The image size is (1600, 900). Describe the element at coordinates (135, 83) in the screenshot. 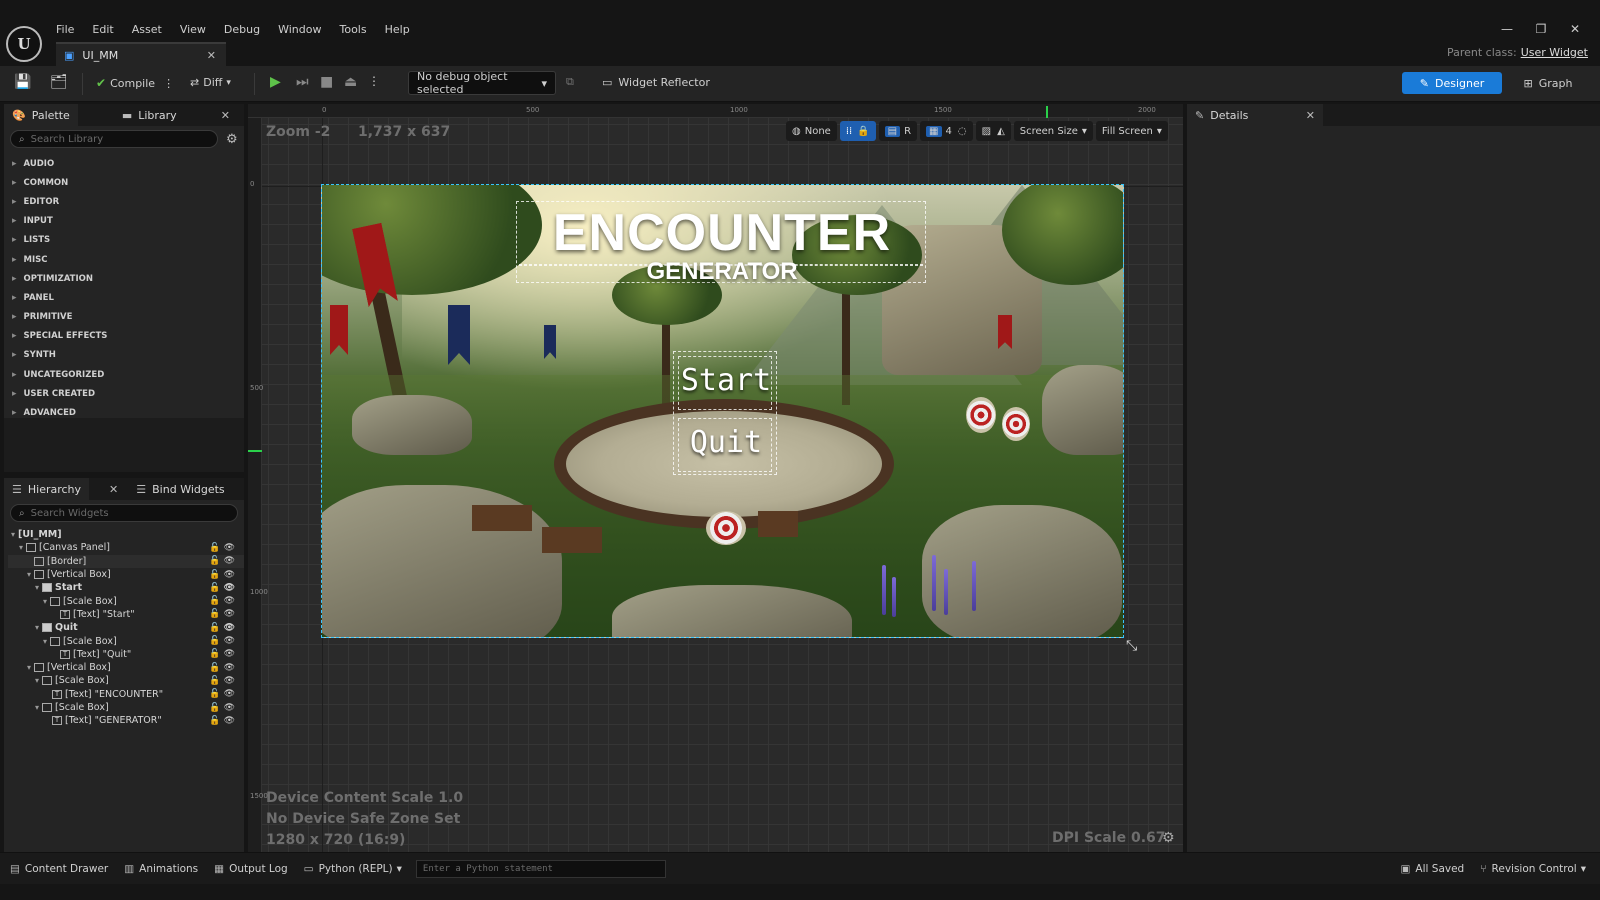

I see `compile-button: ✔ Compile ⋮` at that location.